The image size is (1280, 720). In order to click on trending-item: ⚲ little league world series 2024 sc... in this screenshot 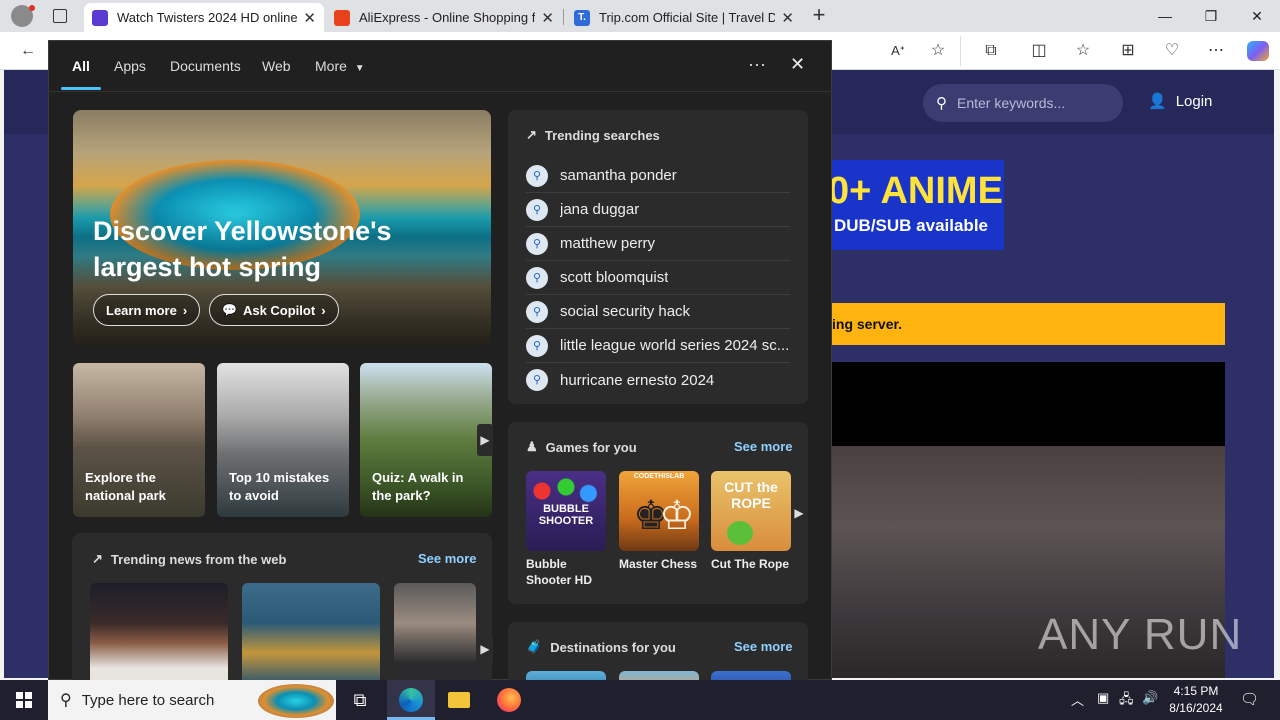, I will do `click(658, 346)`.